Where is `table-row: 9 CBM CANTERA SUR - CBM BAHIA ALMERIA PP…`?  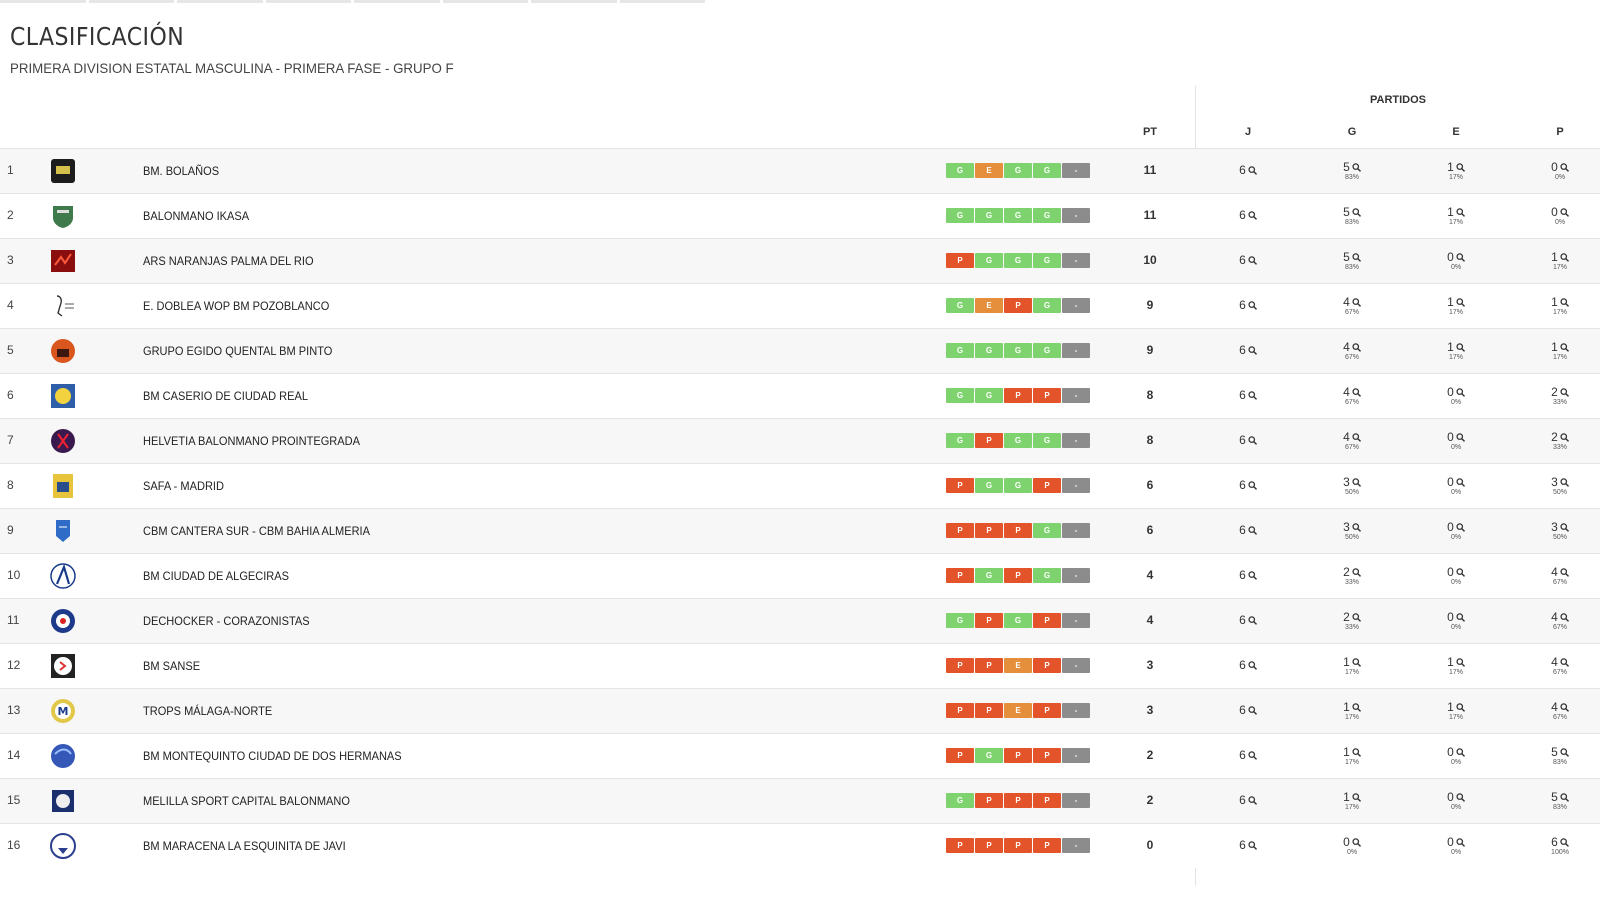 table-row: 9 CBM CANTERA SUR - CBM BAHIA ALMERIA PP… is located at coordinates (800, 530).